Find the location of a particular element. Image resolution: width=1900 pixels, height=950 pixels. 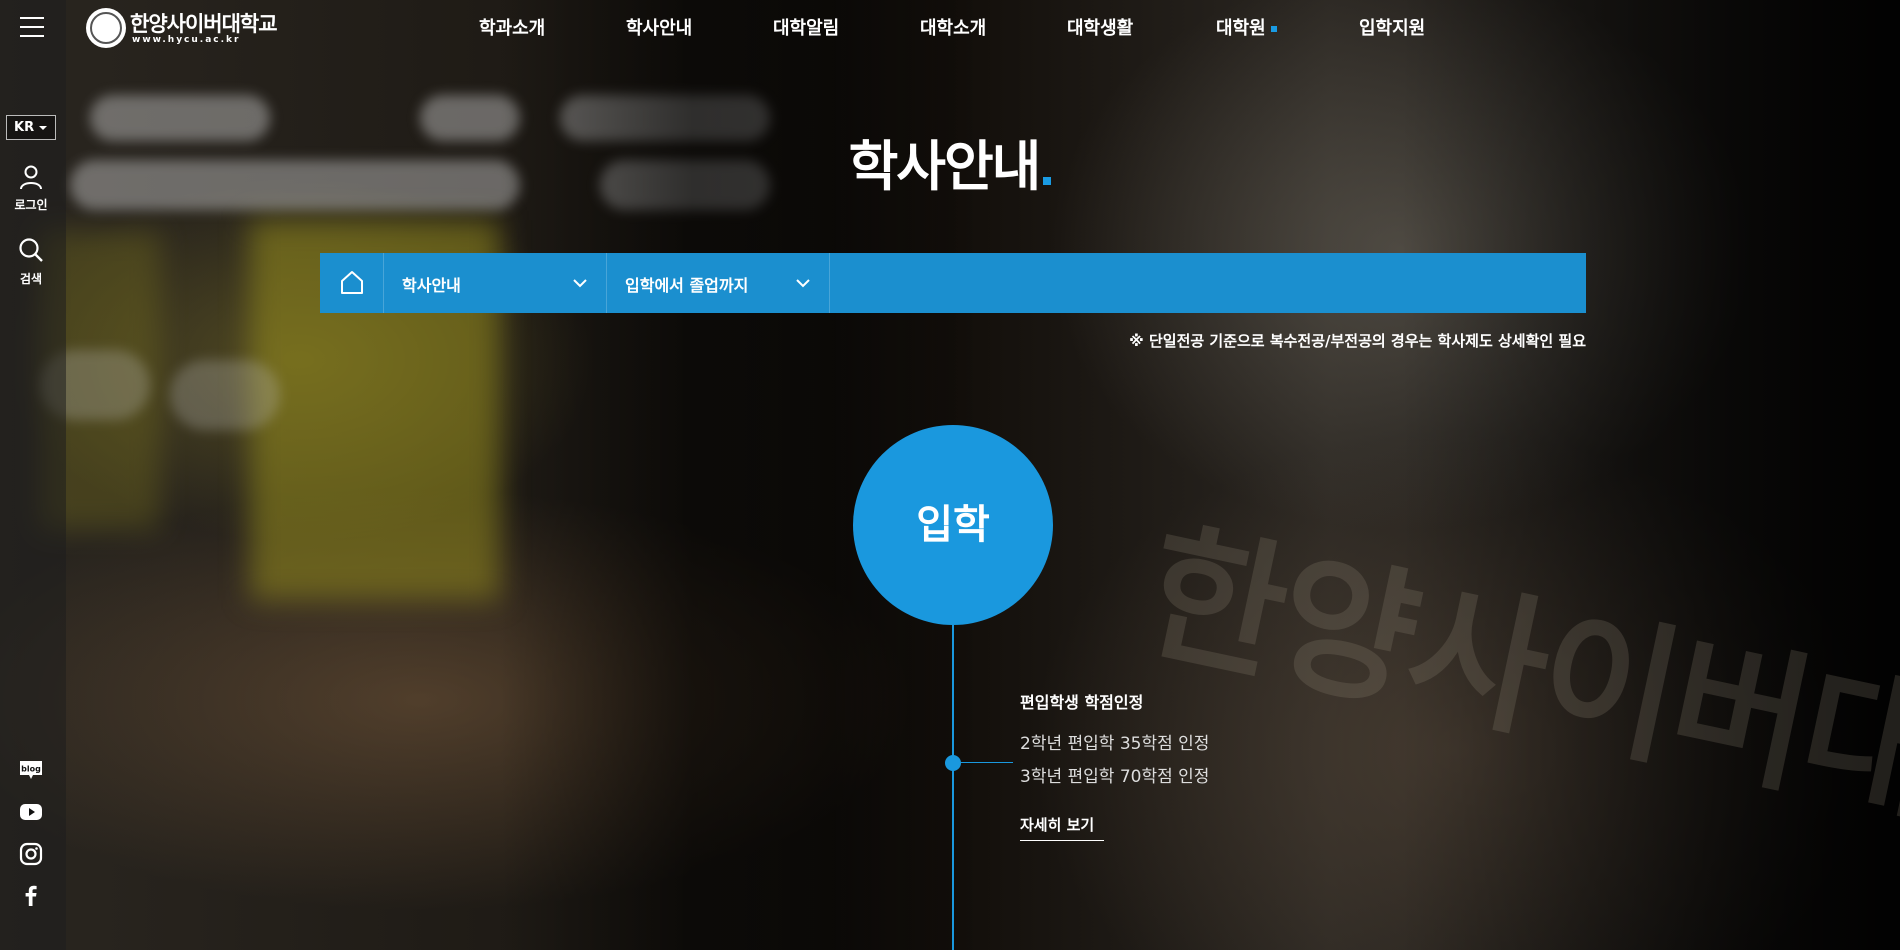

timeline-item-line: 2학년 편입학 35학점 인정 is located at coordinates (1115, 744).